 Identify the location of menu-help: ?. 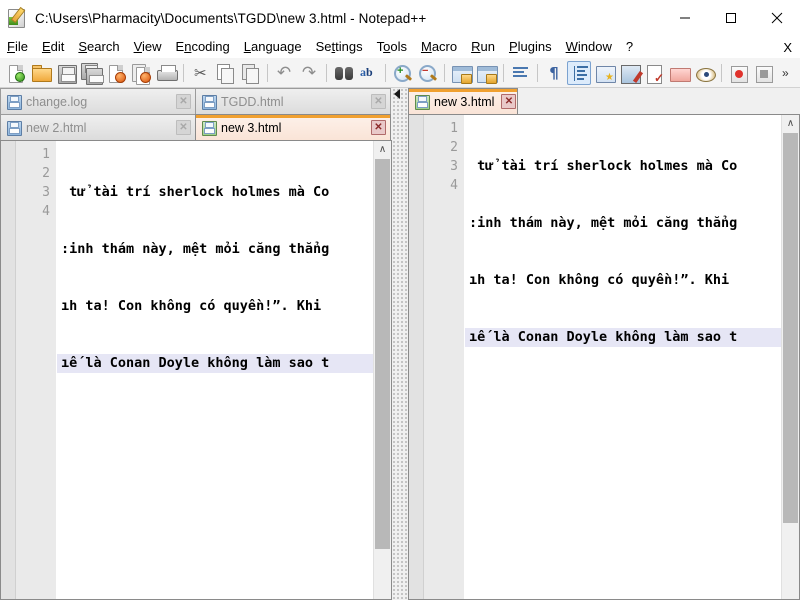
(629, 47).